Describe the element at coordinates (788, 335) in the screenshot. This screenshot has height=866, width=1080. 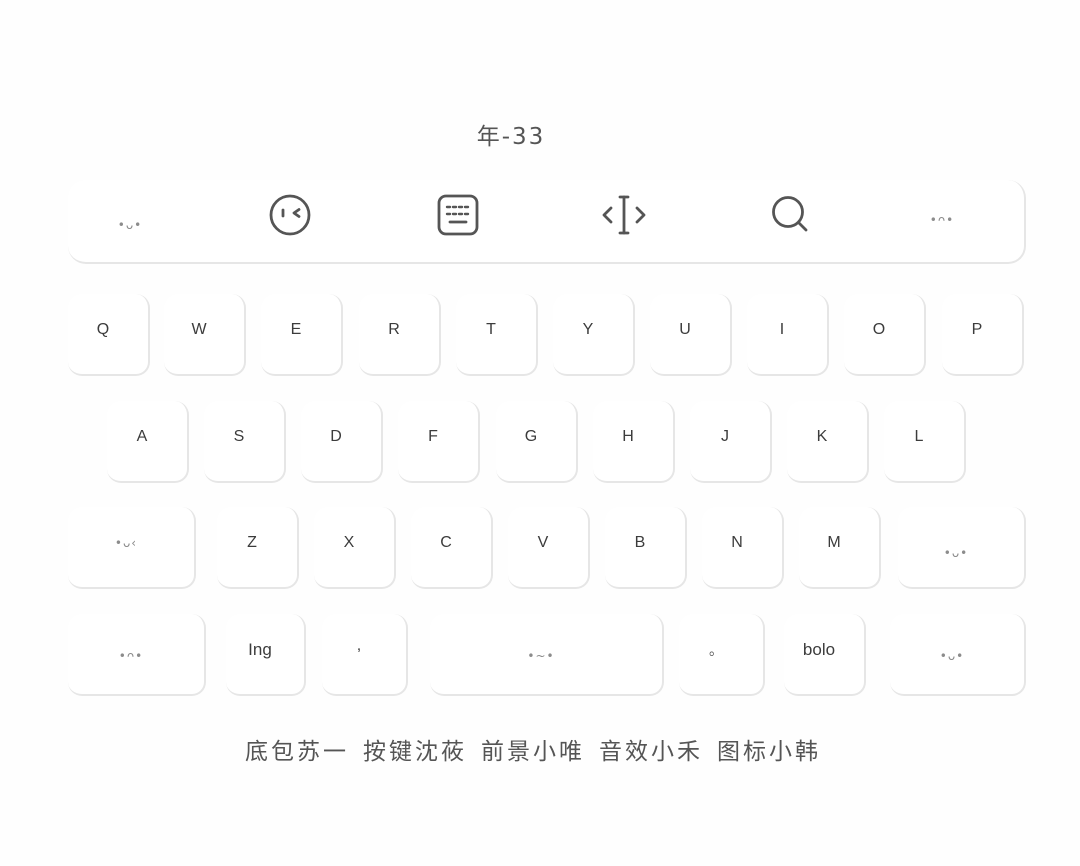
I see `key-i: I` at that location.